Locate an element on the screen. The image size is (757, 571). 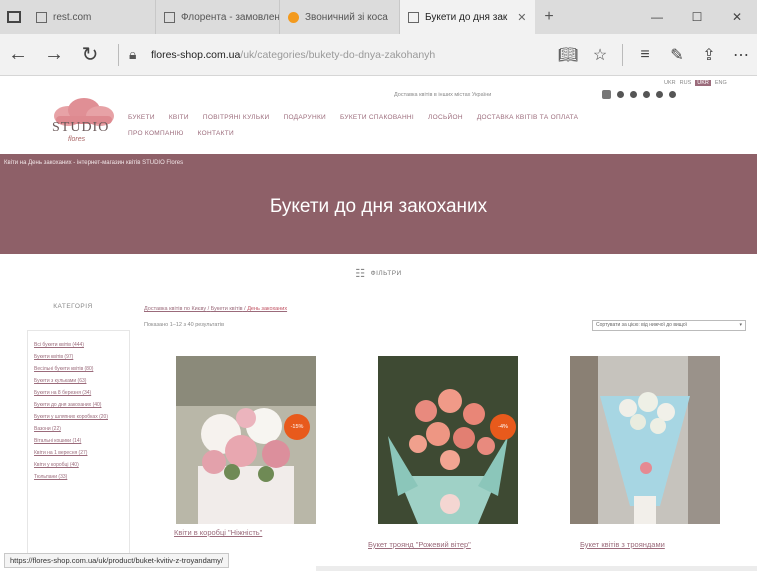
category-link: Вітальні кошики (14) is located at coordinates (78, 441).